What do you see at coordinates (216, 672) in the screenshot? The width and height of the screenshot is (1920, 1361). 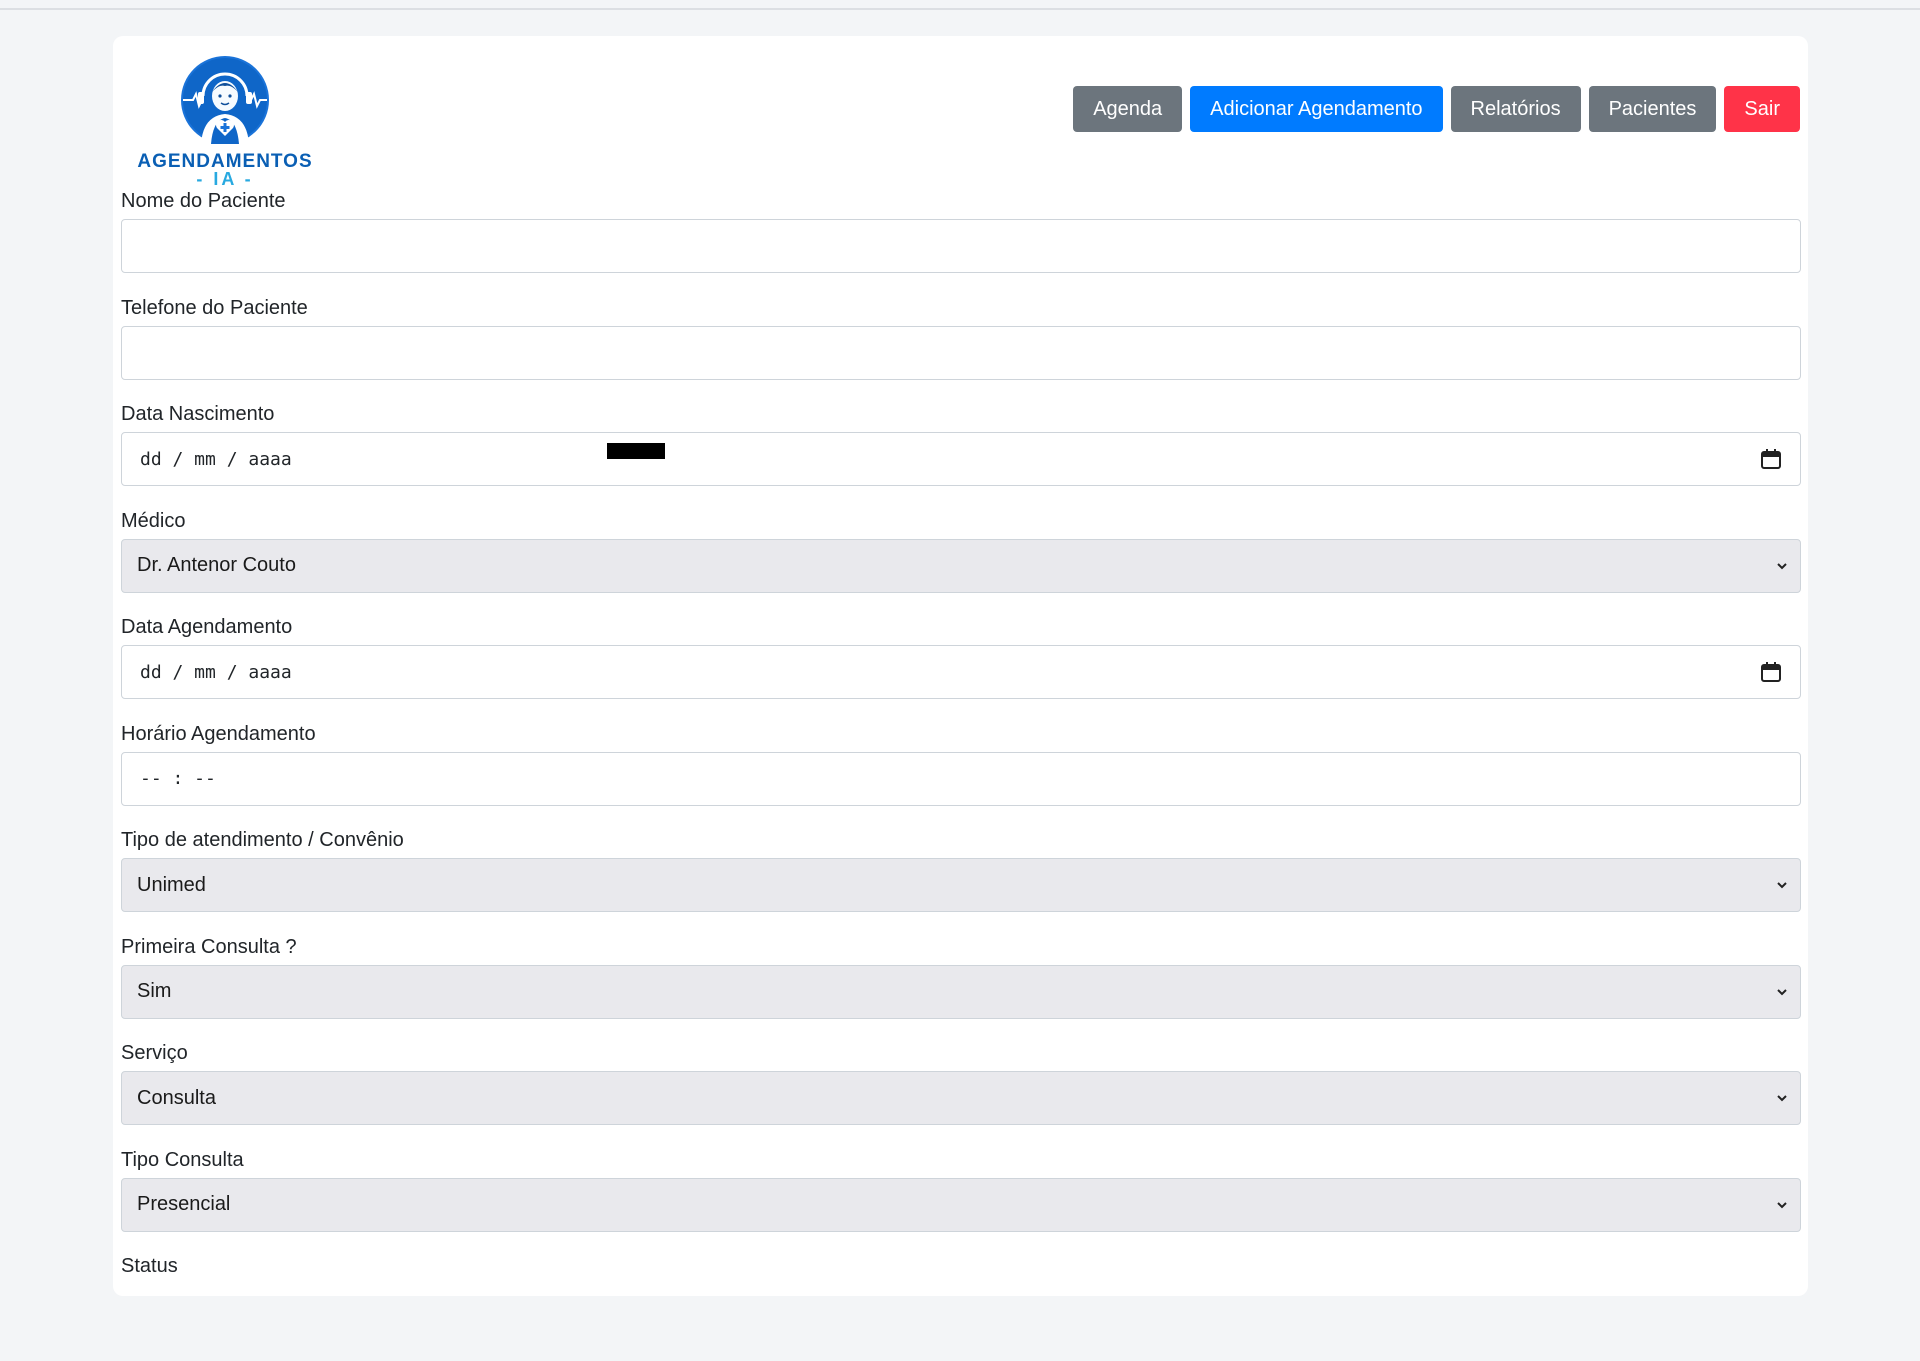 I see `appointment-date-placeholder: dd / mm / aaaa` at bounding box center [216, 672].